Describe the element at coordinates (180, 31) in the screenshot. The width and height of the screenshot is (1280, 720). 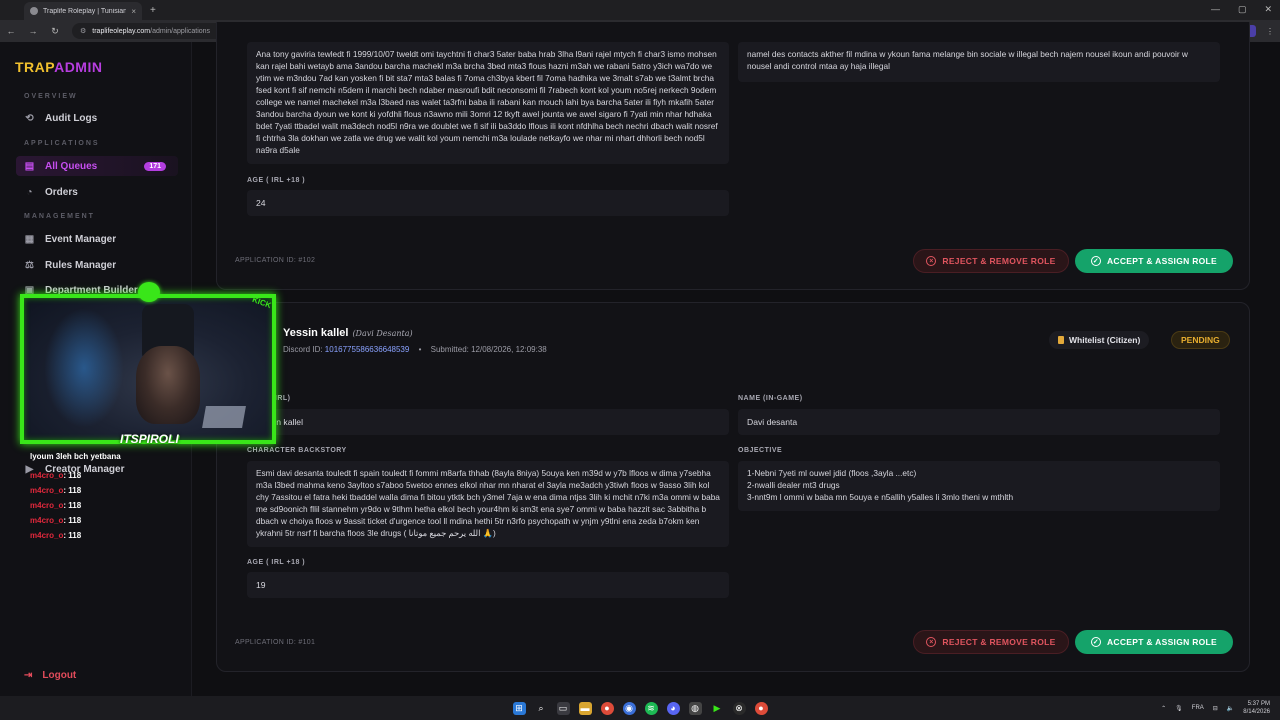
I see `url-path: /admin/applications` at that location.